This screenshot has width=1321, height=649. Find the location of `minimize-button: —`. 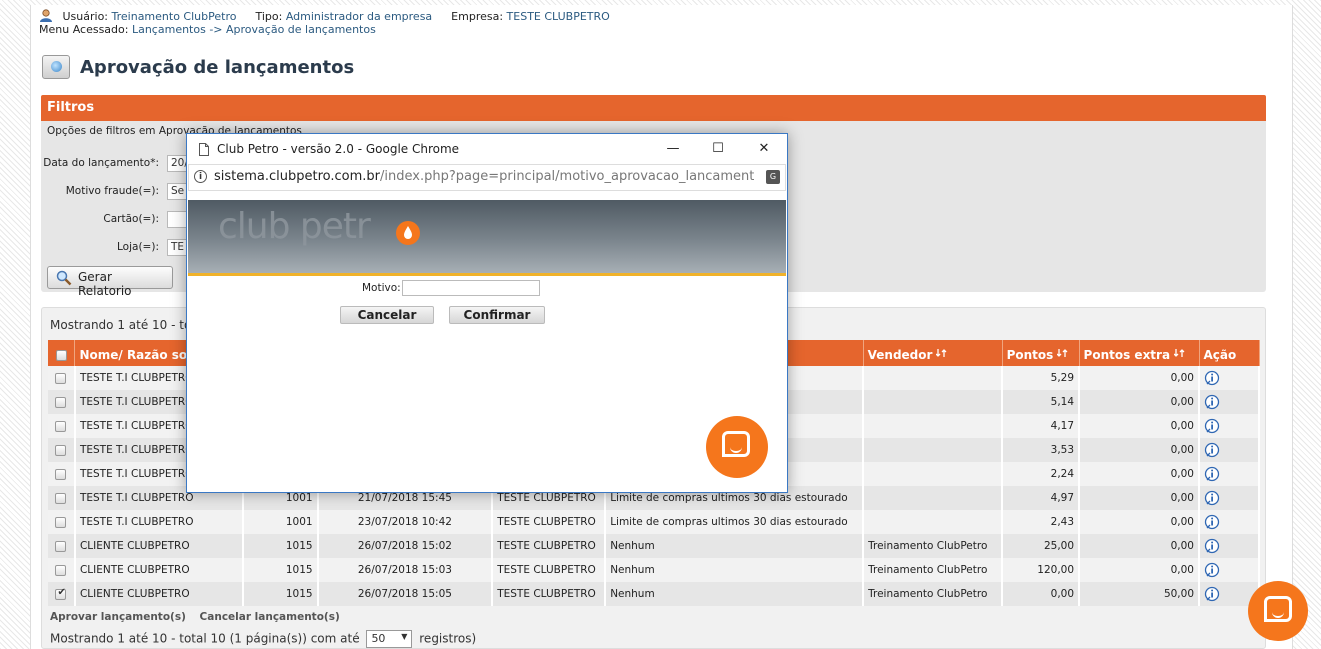

minimize-button: — is located at coordinates (673, 149).